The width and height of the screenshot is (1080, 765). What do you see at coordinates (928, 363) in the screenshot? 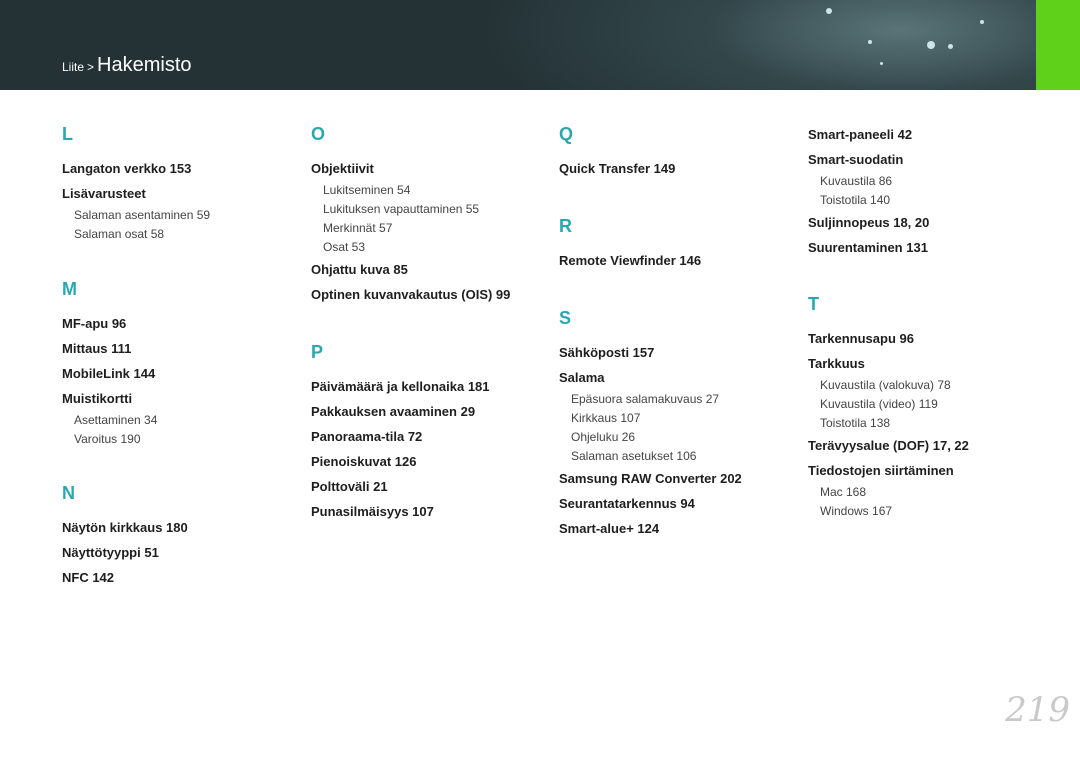
I see `index-entry: Tarkkuus` at bounding box center [928, 363].